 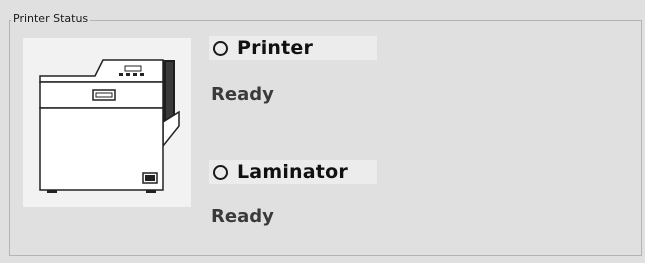 What do you see at coordinates (51, 19) in the screenshot?
I see `groupbox-title: Printer Status` at bounding box center [51, 19].